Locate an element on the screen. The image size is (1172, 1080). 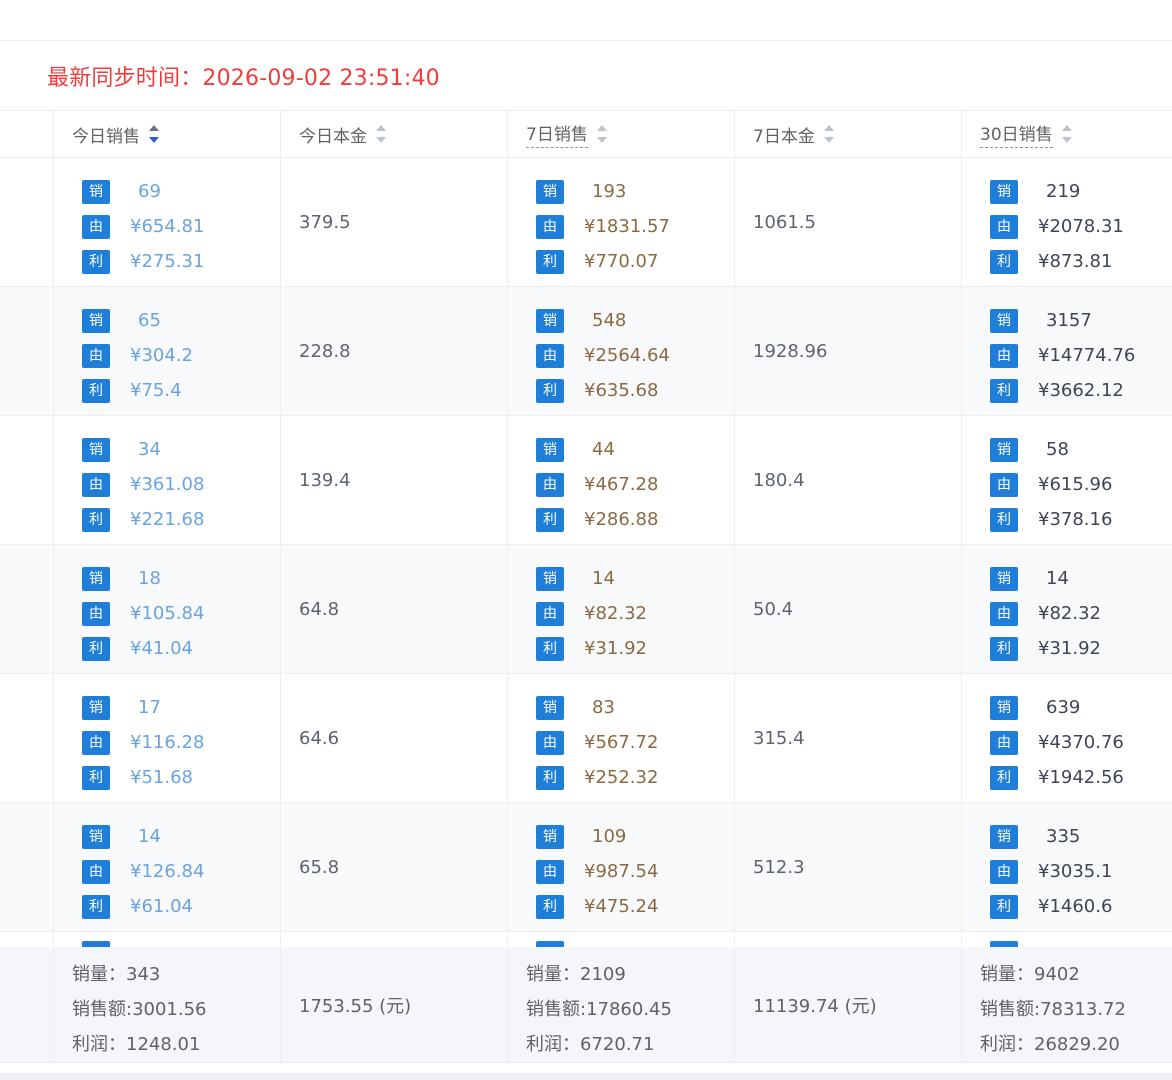
col-30d-sales: 30日销售 is located at coordinates (1026, 134).